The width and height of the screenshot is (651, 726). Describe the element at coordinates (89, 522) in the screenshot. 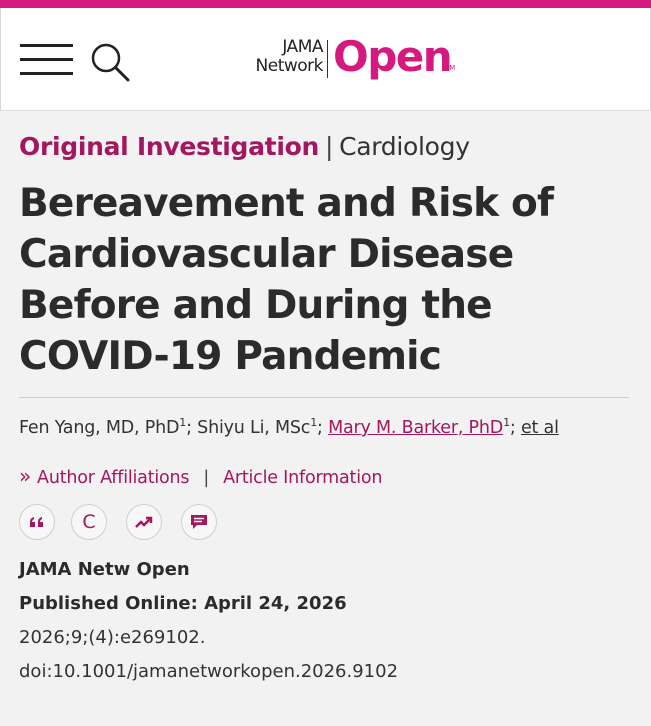

I see `permissions-icon: C` at that location.